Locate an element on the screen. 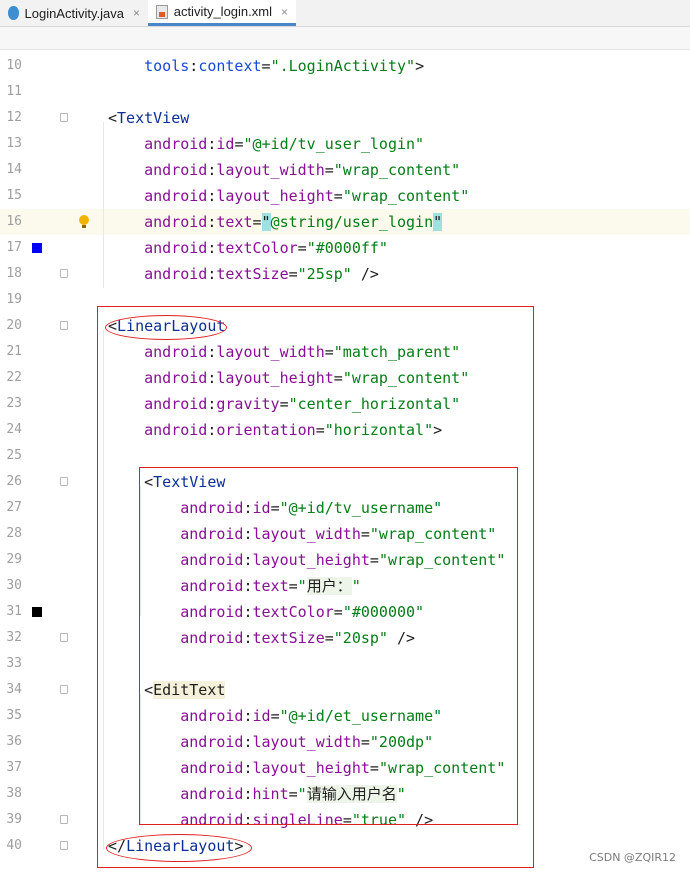  code-text: android:textColor="#0000ff" is located at coordinates (248, 248).